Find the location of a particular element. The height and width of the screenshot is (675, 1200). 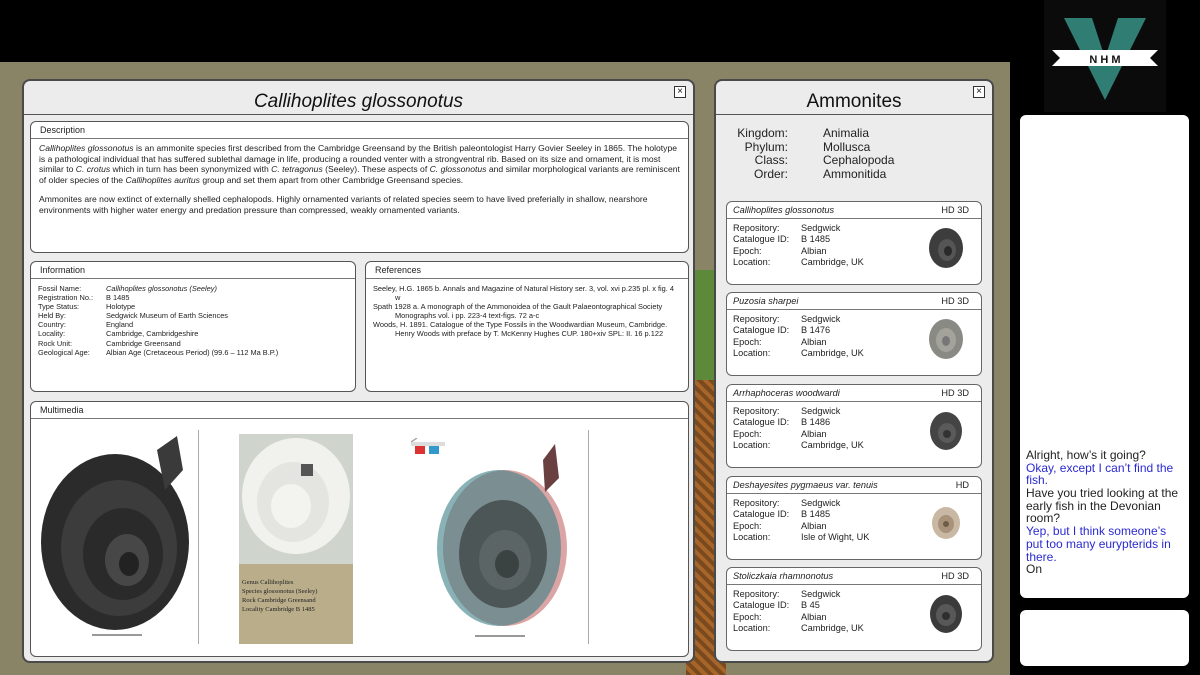

card-header: Arrhaphoceras woodwardi HD 3D is located at coordinates (854, 393).